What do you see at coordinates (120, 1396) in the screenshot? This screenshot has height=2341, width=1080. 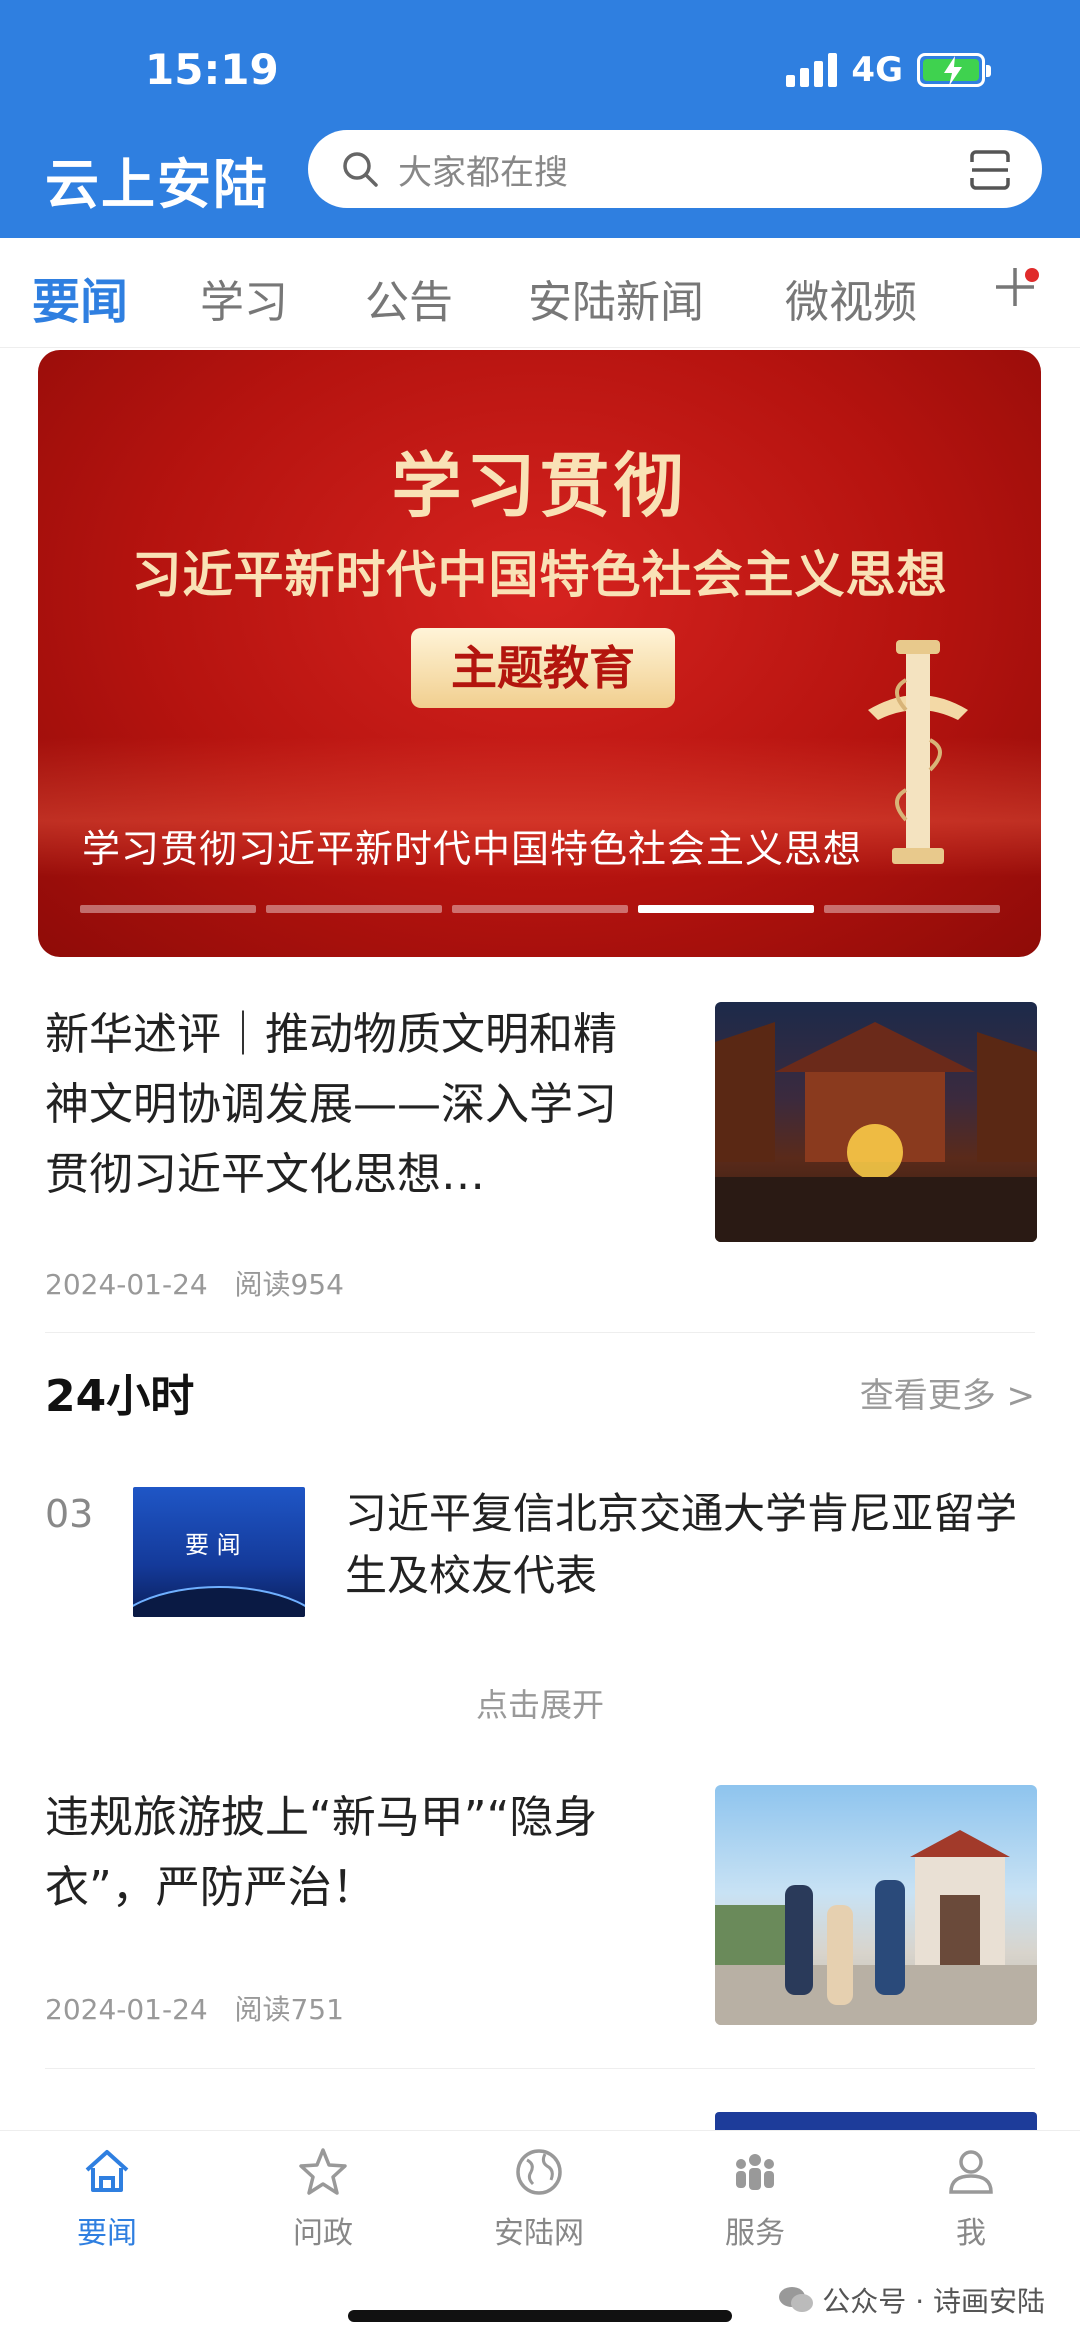 I see `section-title-24h: 24小时` at bounding box center [120, 1396].